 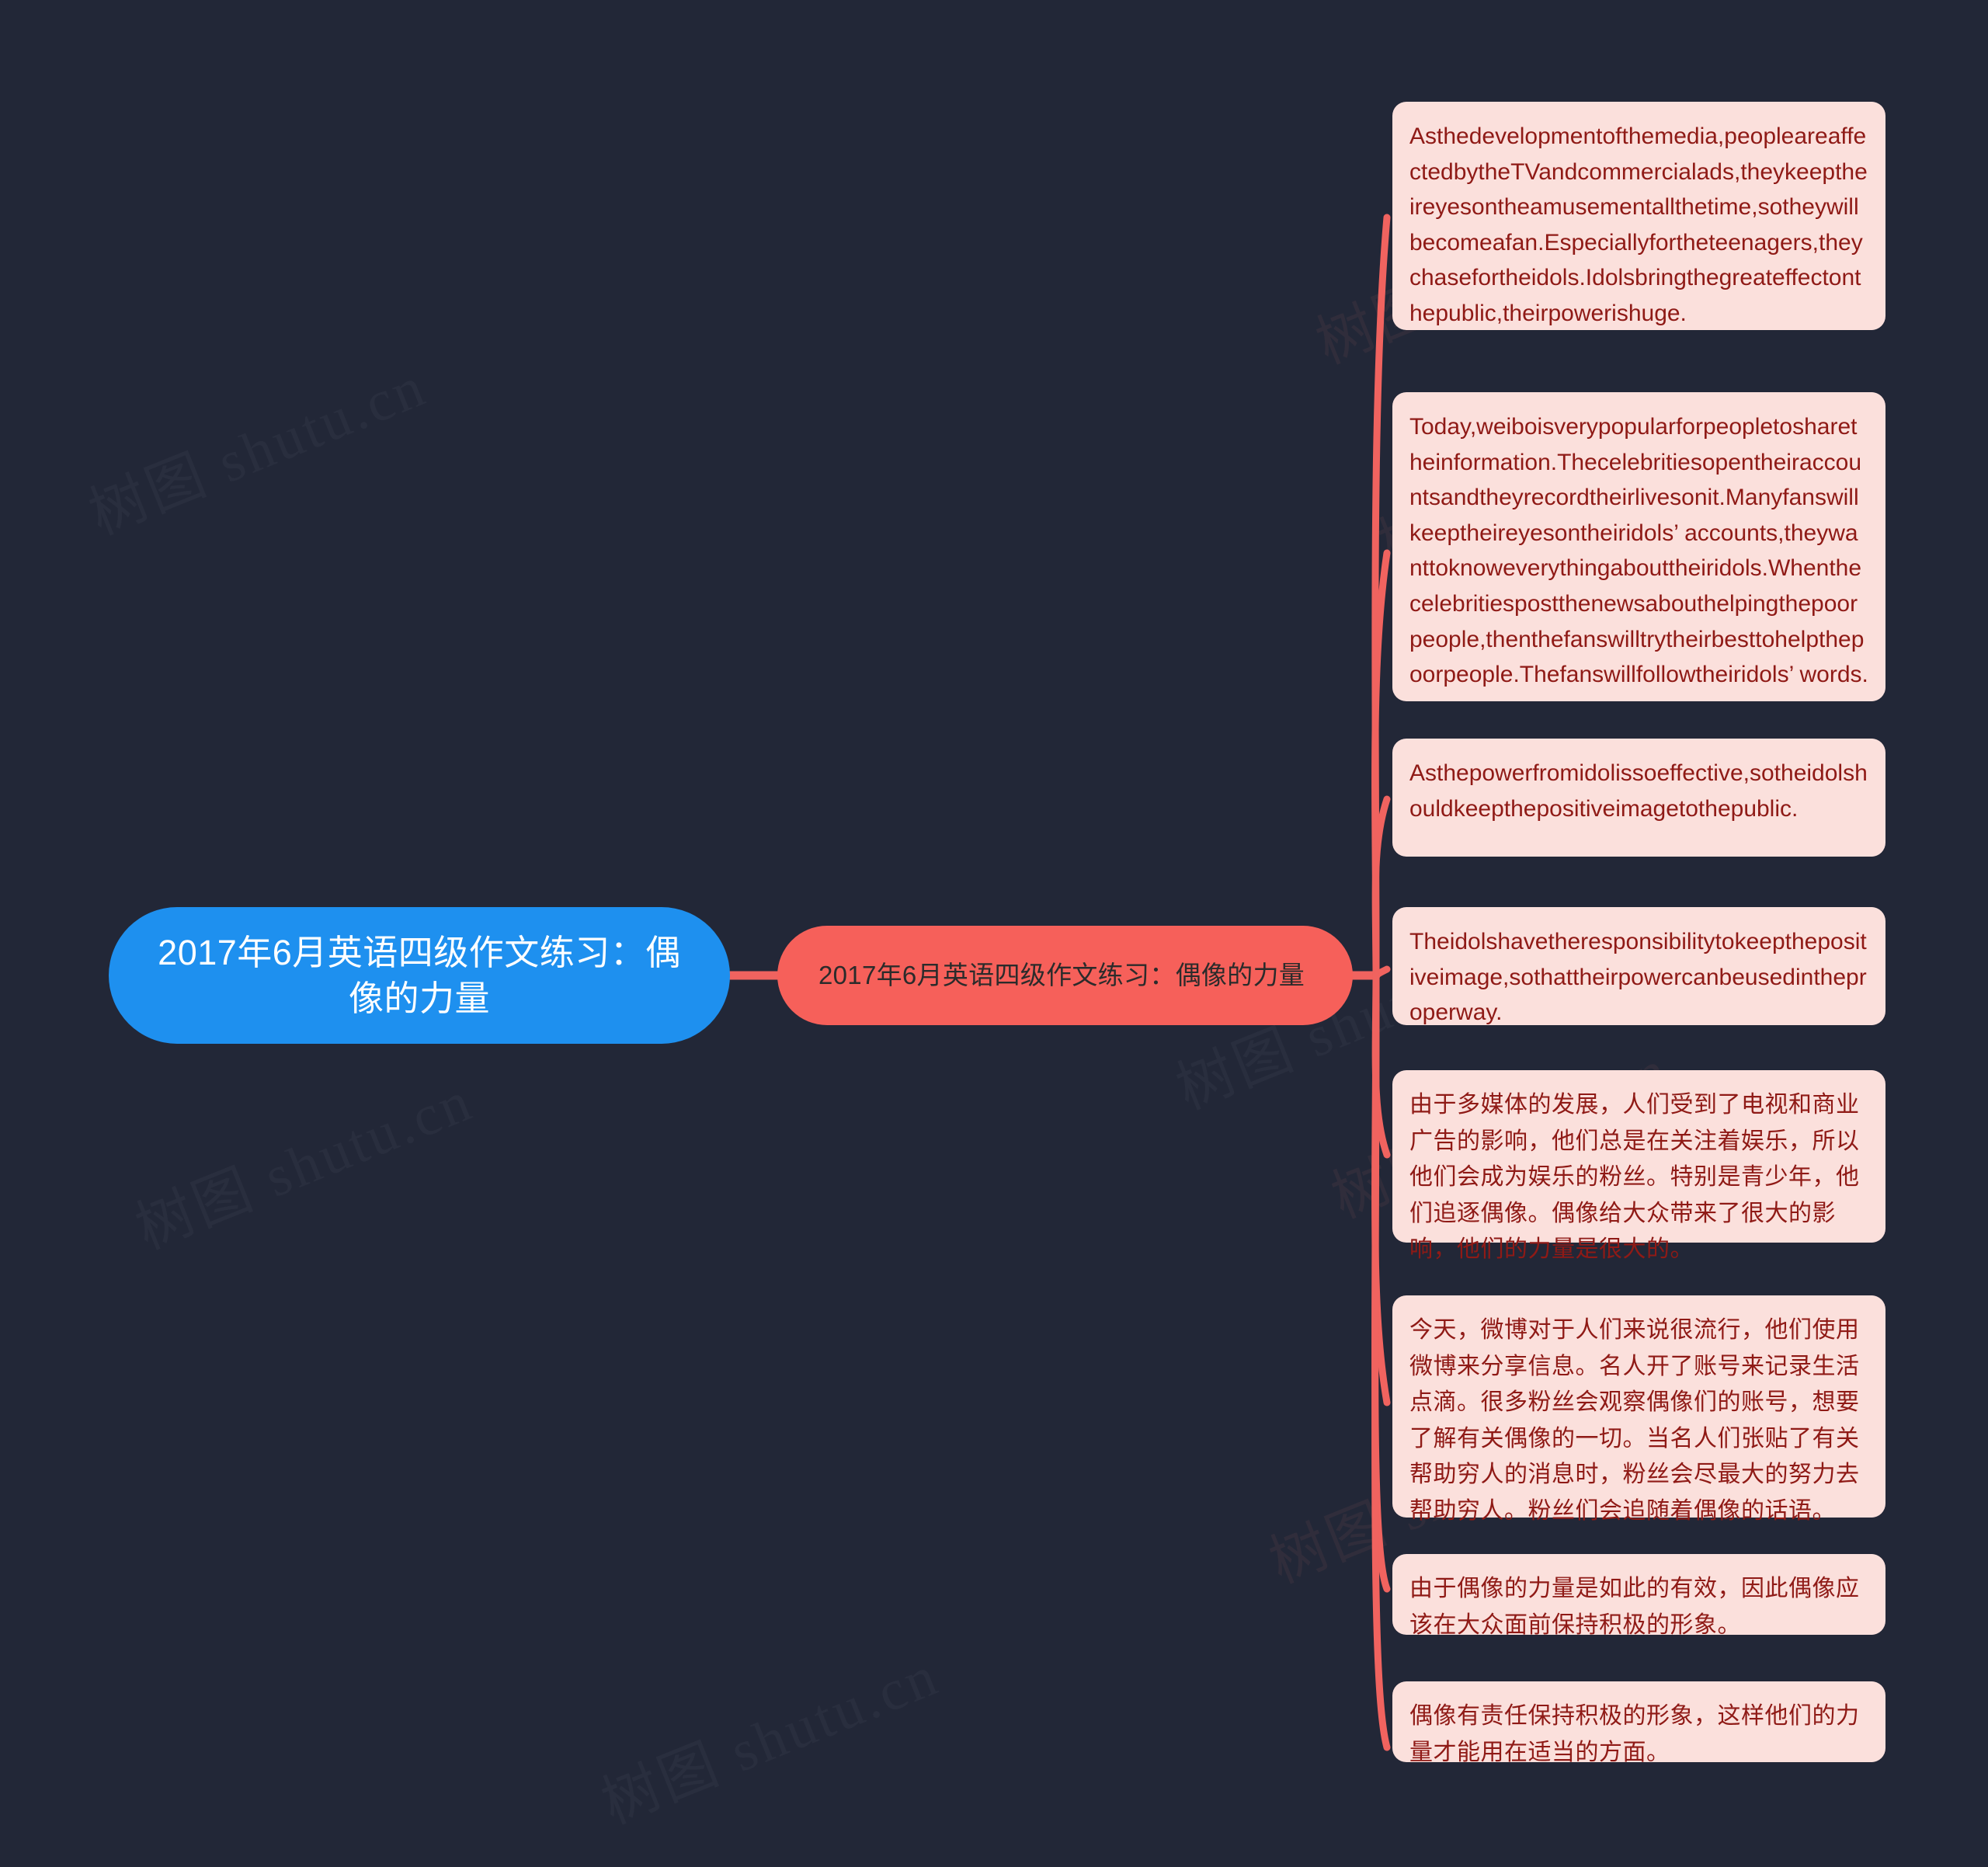 I want to click on root-node: 2017年6月英语四级作文练习：偶像的力量, so click(x=420, y=976).